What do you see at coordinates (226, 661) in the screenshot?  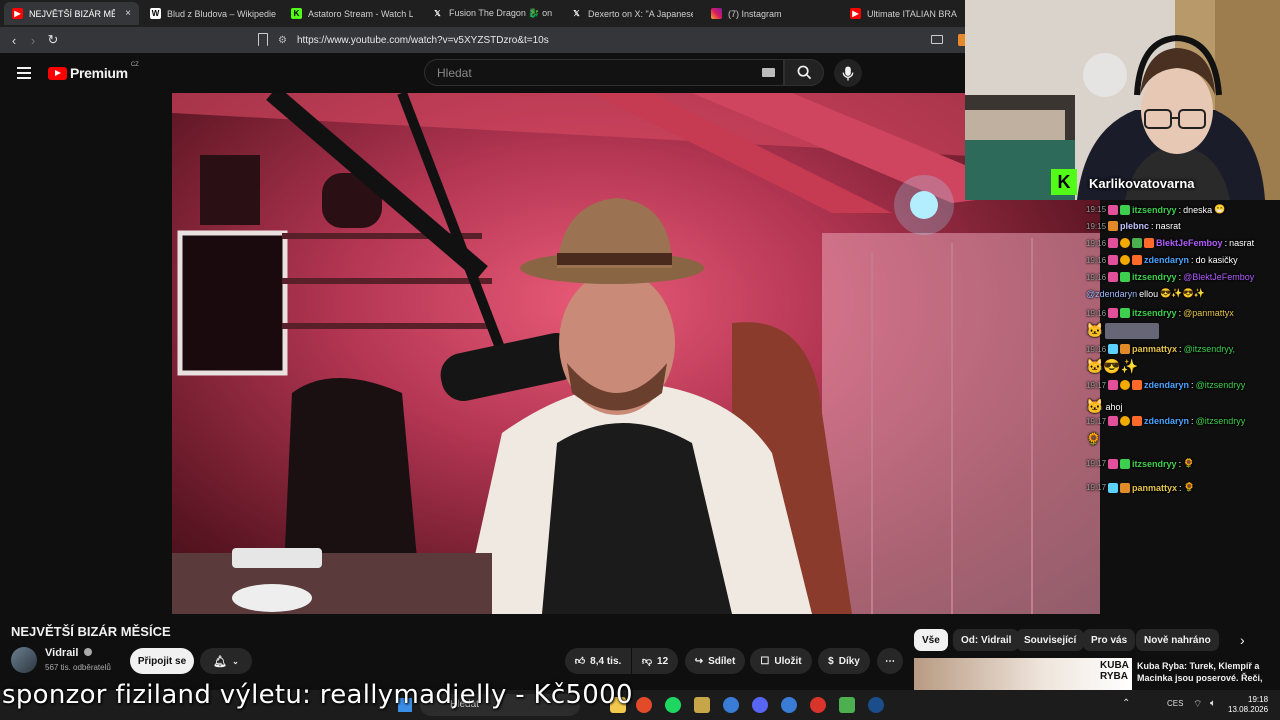 I see `notification-button: 🔔︎ ⌄` at bounding box center [226, 661].